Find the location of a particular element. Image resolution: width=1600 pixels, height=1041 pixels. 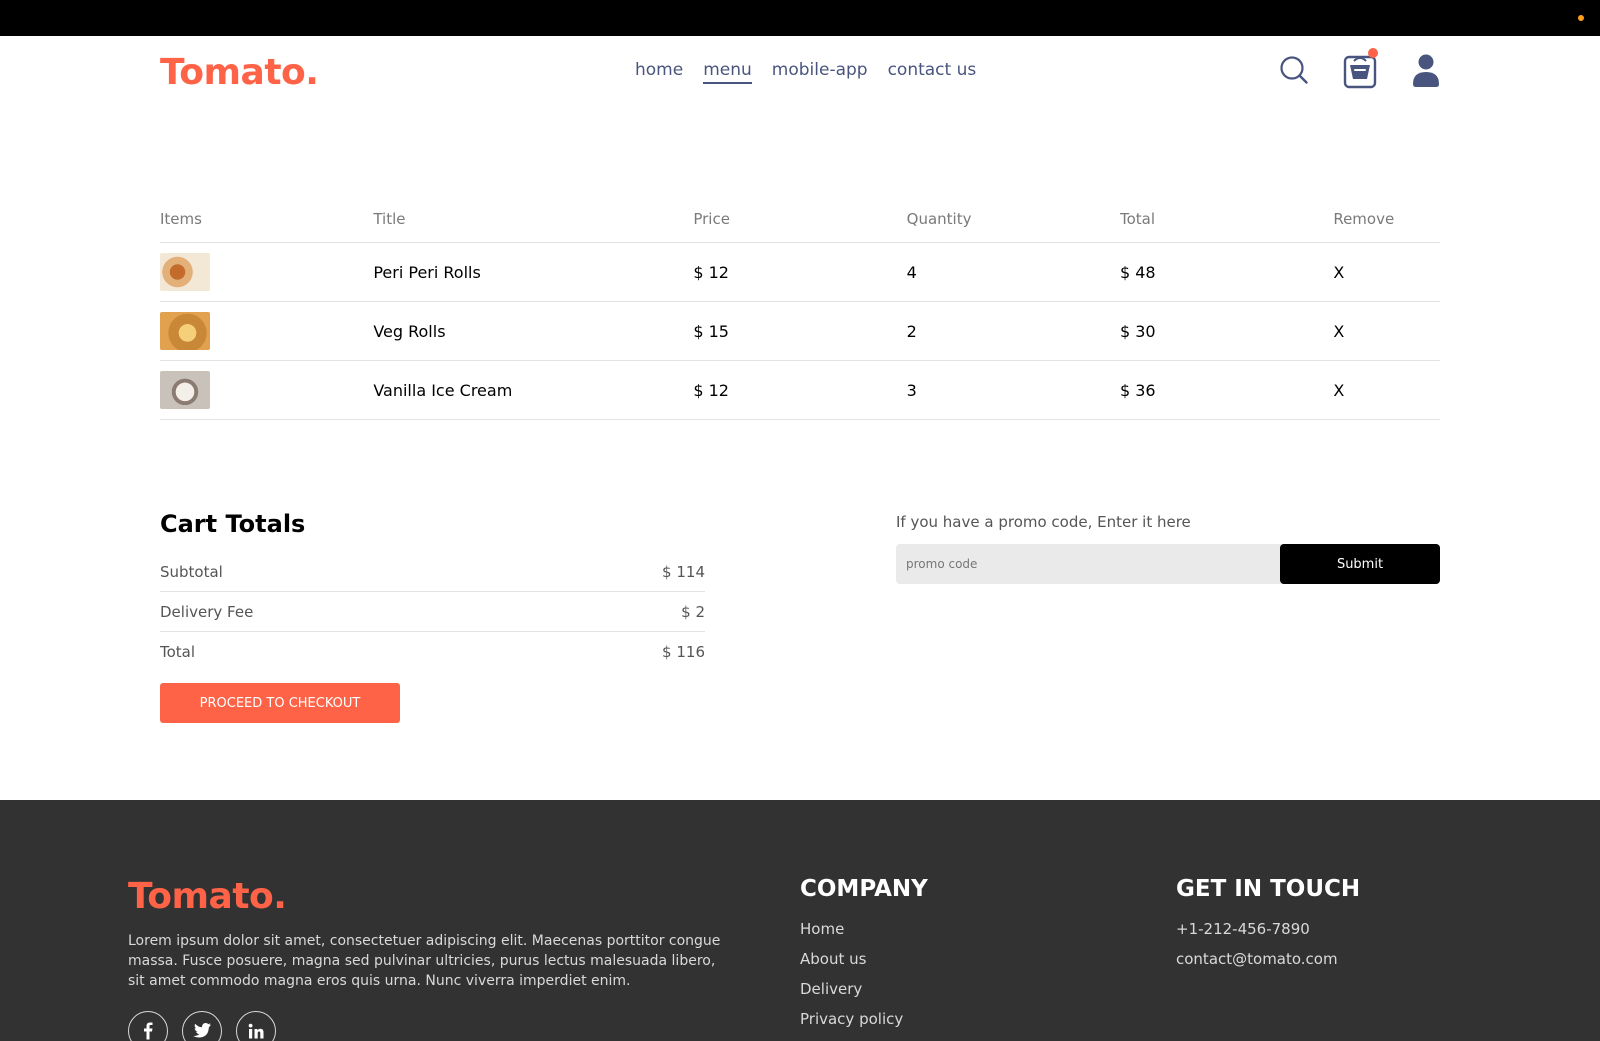

item-title: Vanilla Ice Cream is located at coordinates (443, 390).